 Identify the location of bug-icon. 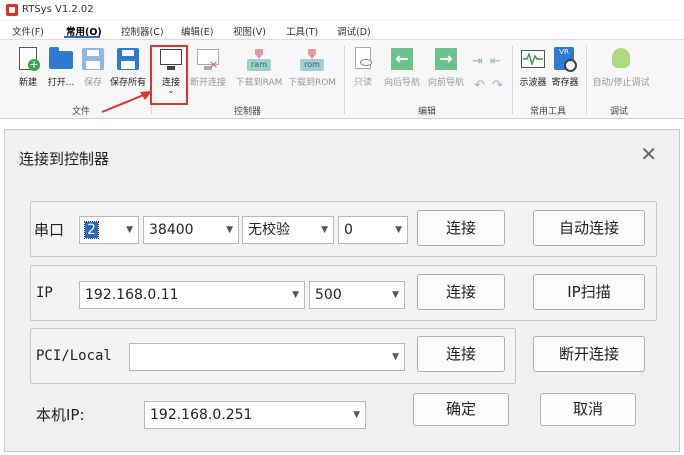
(621, 58).